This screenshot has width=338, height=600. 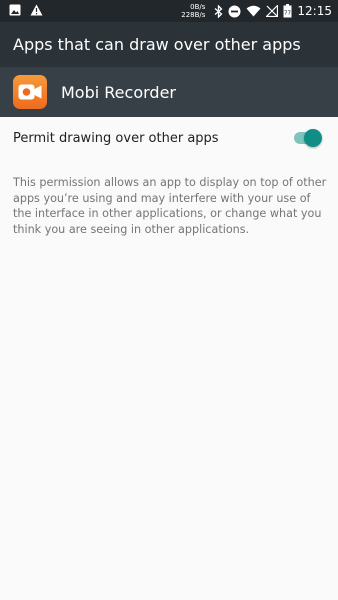 I want to click on video-camera-icon, so click(x=30, y=92).